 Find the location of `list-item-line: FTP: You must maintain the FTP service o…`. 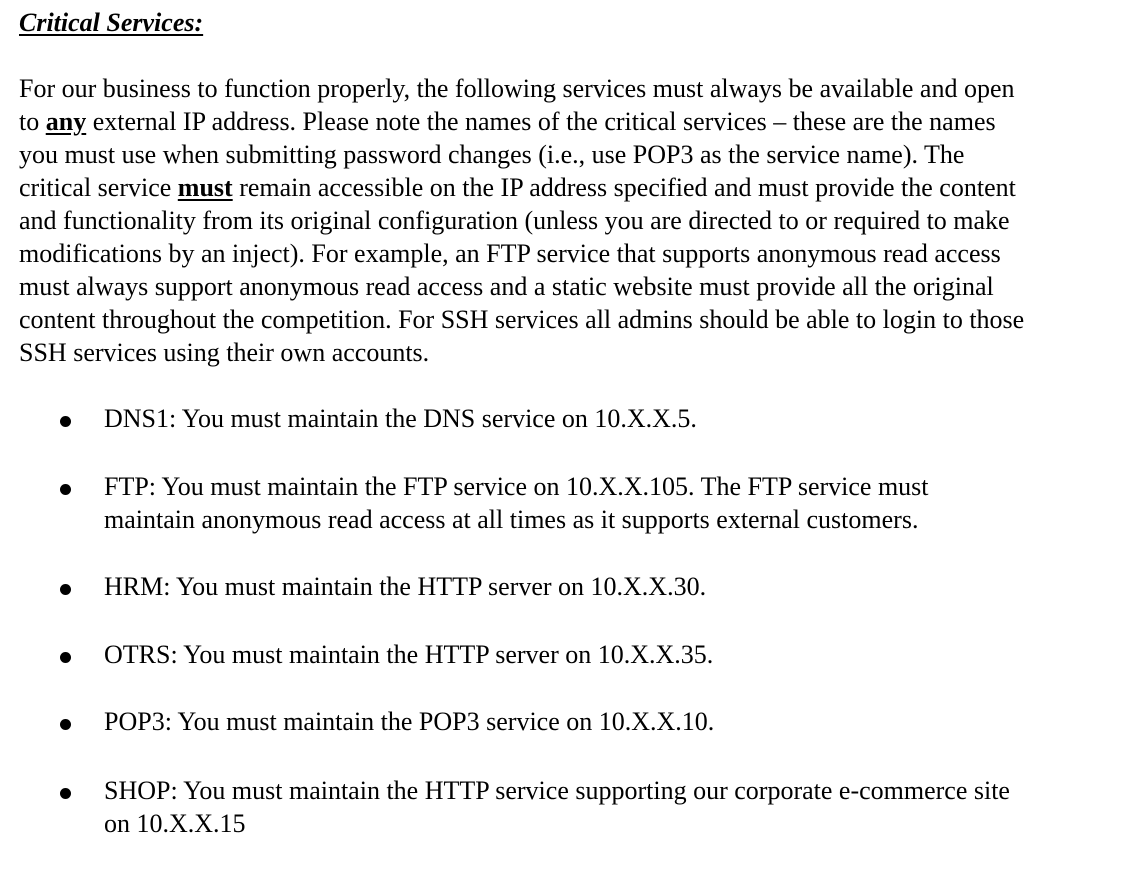

list-item-line: FTP: You must maintain the FTP service o… is located at coordinates (516, 486).